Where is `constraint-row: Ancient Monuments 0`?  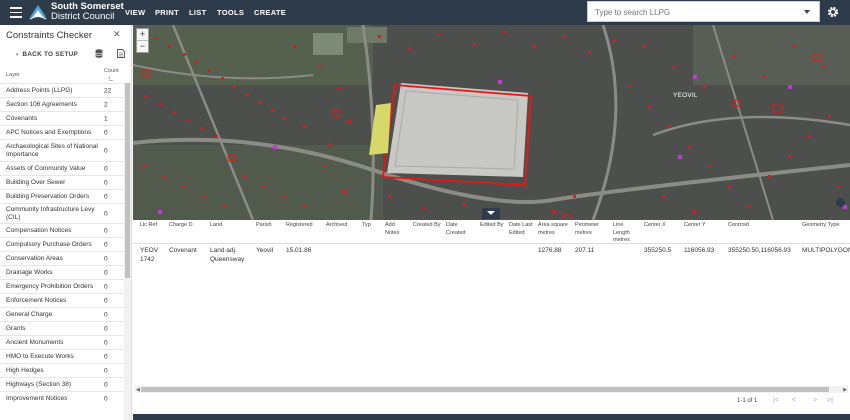 constraint-row: Ancient Monuments 0 is located at coordinates (62, 342).